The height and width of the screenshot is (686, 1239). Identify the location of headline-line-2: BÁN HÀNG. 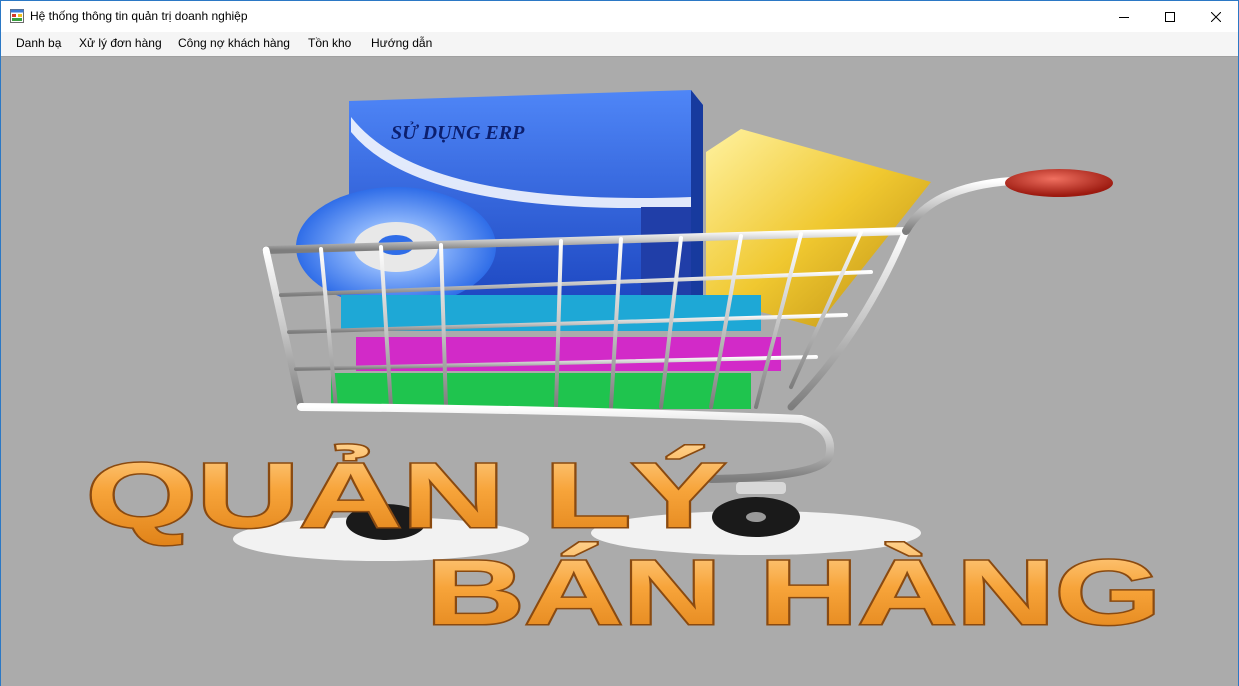
(793, 593).